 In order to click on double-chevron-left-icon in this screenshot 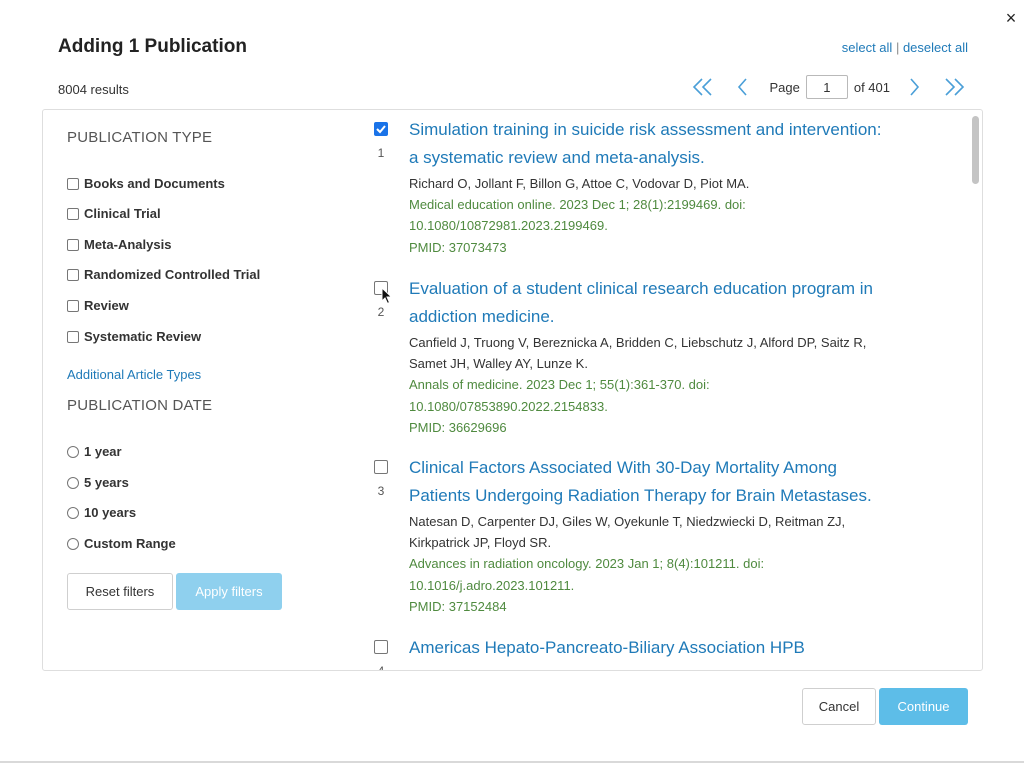, I will do `click(703, 87)`.